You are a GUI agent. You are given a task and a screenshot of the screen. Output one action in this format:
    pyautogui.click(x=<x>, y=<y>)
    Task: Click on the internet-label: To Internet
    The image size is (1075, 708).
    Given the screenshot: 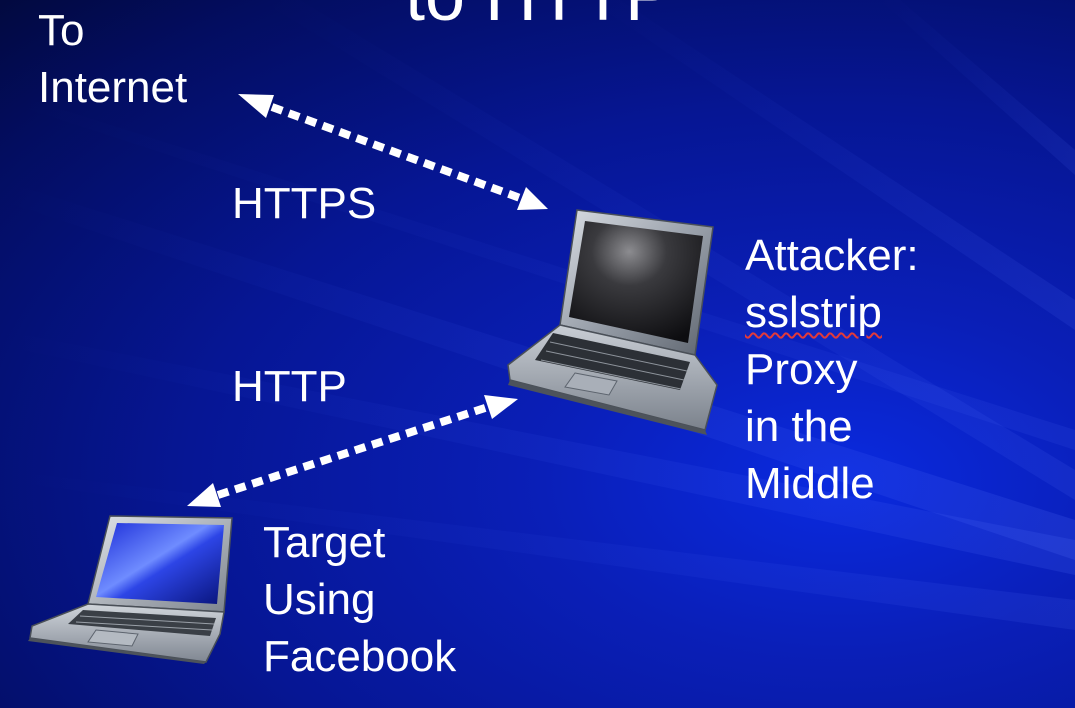 What is the action you would take?
    pyautogui.click(x=112, y=59)
    